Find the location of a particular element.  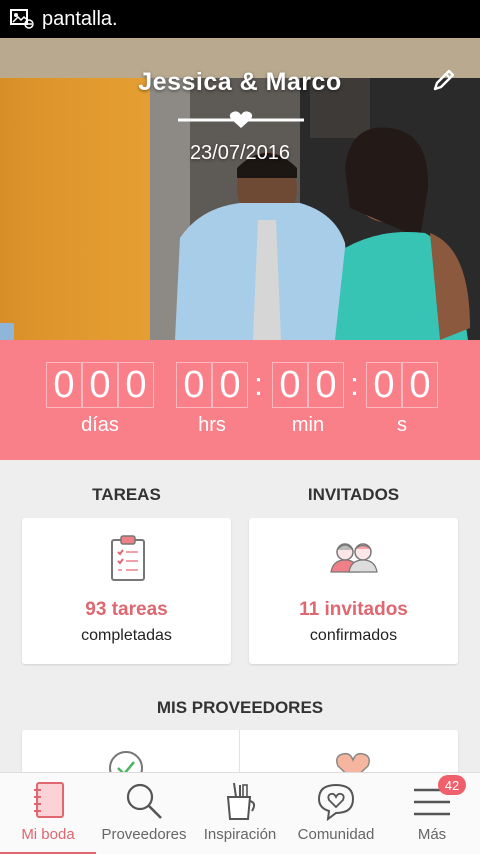

tasks-section-title: TAREAS is located at coordinates (126, 494).